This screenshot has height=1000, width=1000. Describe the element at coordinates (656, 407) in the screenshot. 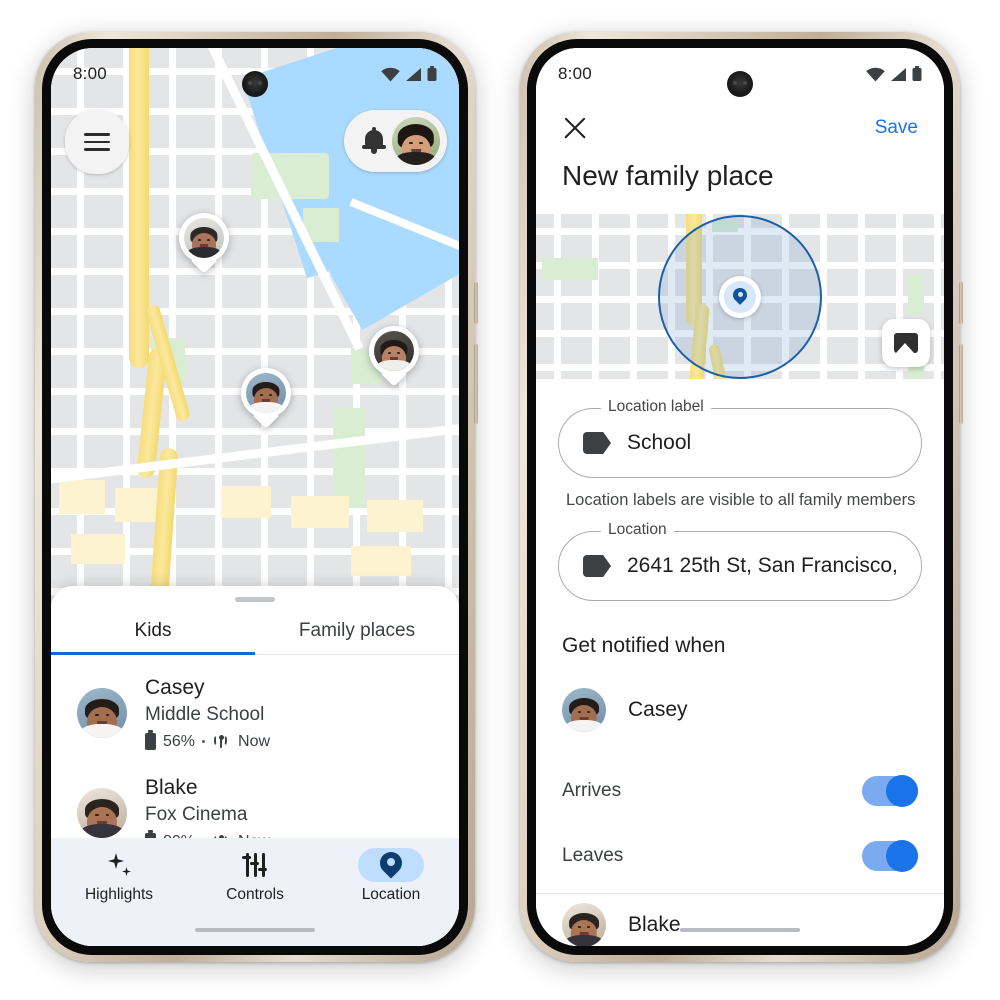

I see `field-label: Location label` at that location.